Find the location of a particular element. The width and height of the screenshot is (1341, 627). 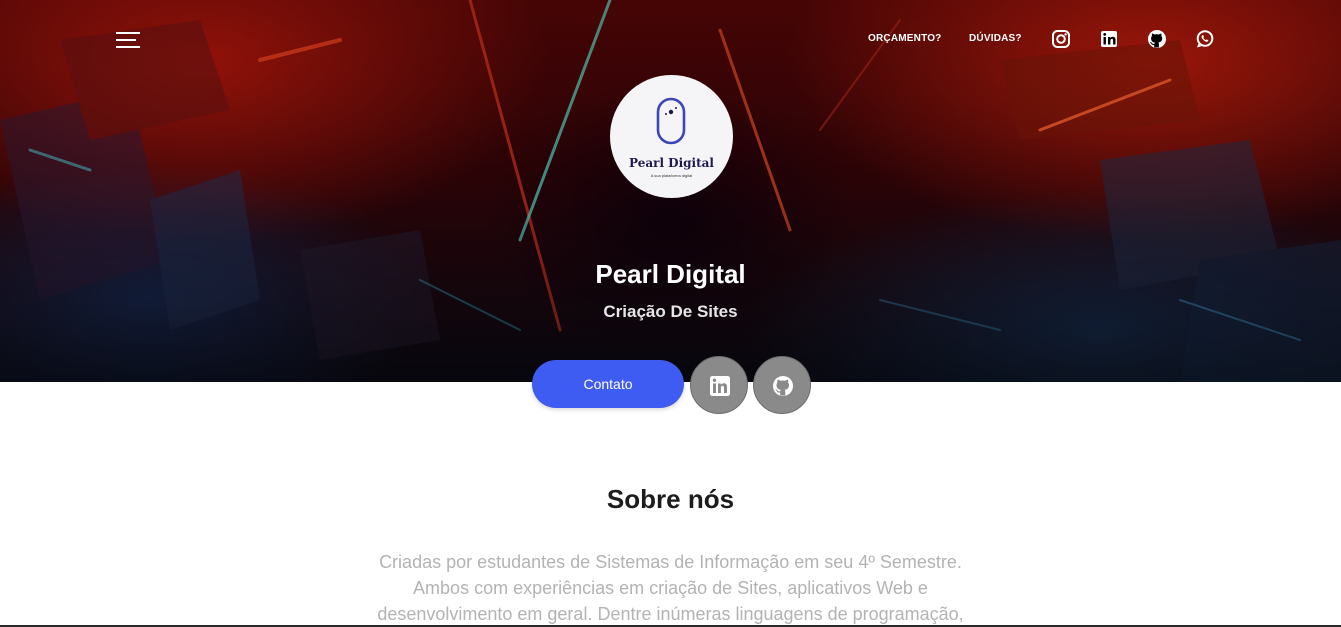

contact-button: Contato is located at coordinates (608, 384).